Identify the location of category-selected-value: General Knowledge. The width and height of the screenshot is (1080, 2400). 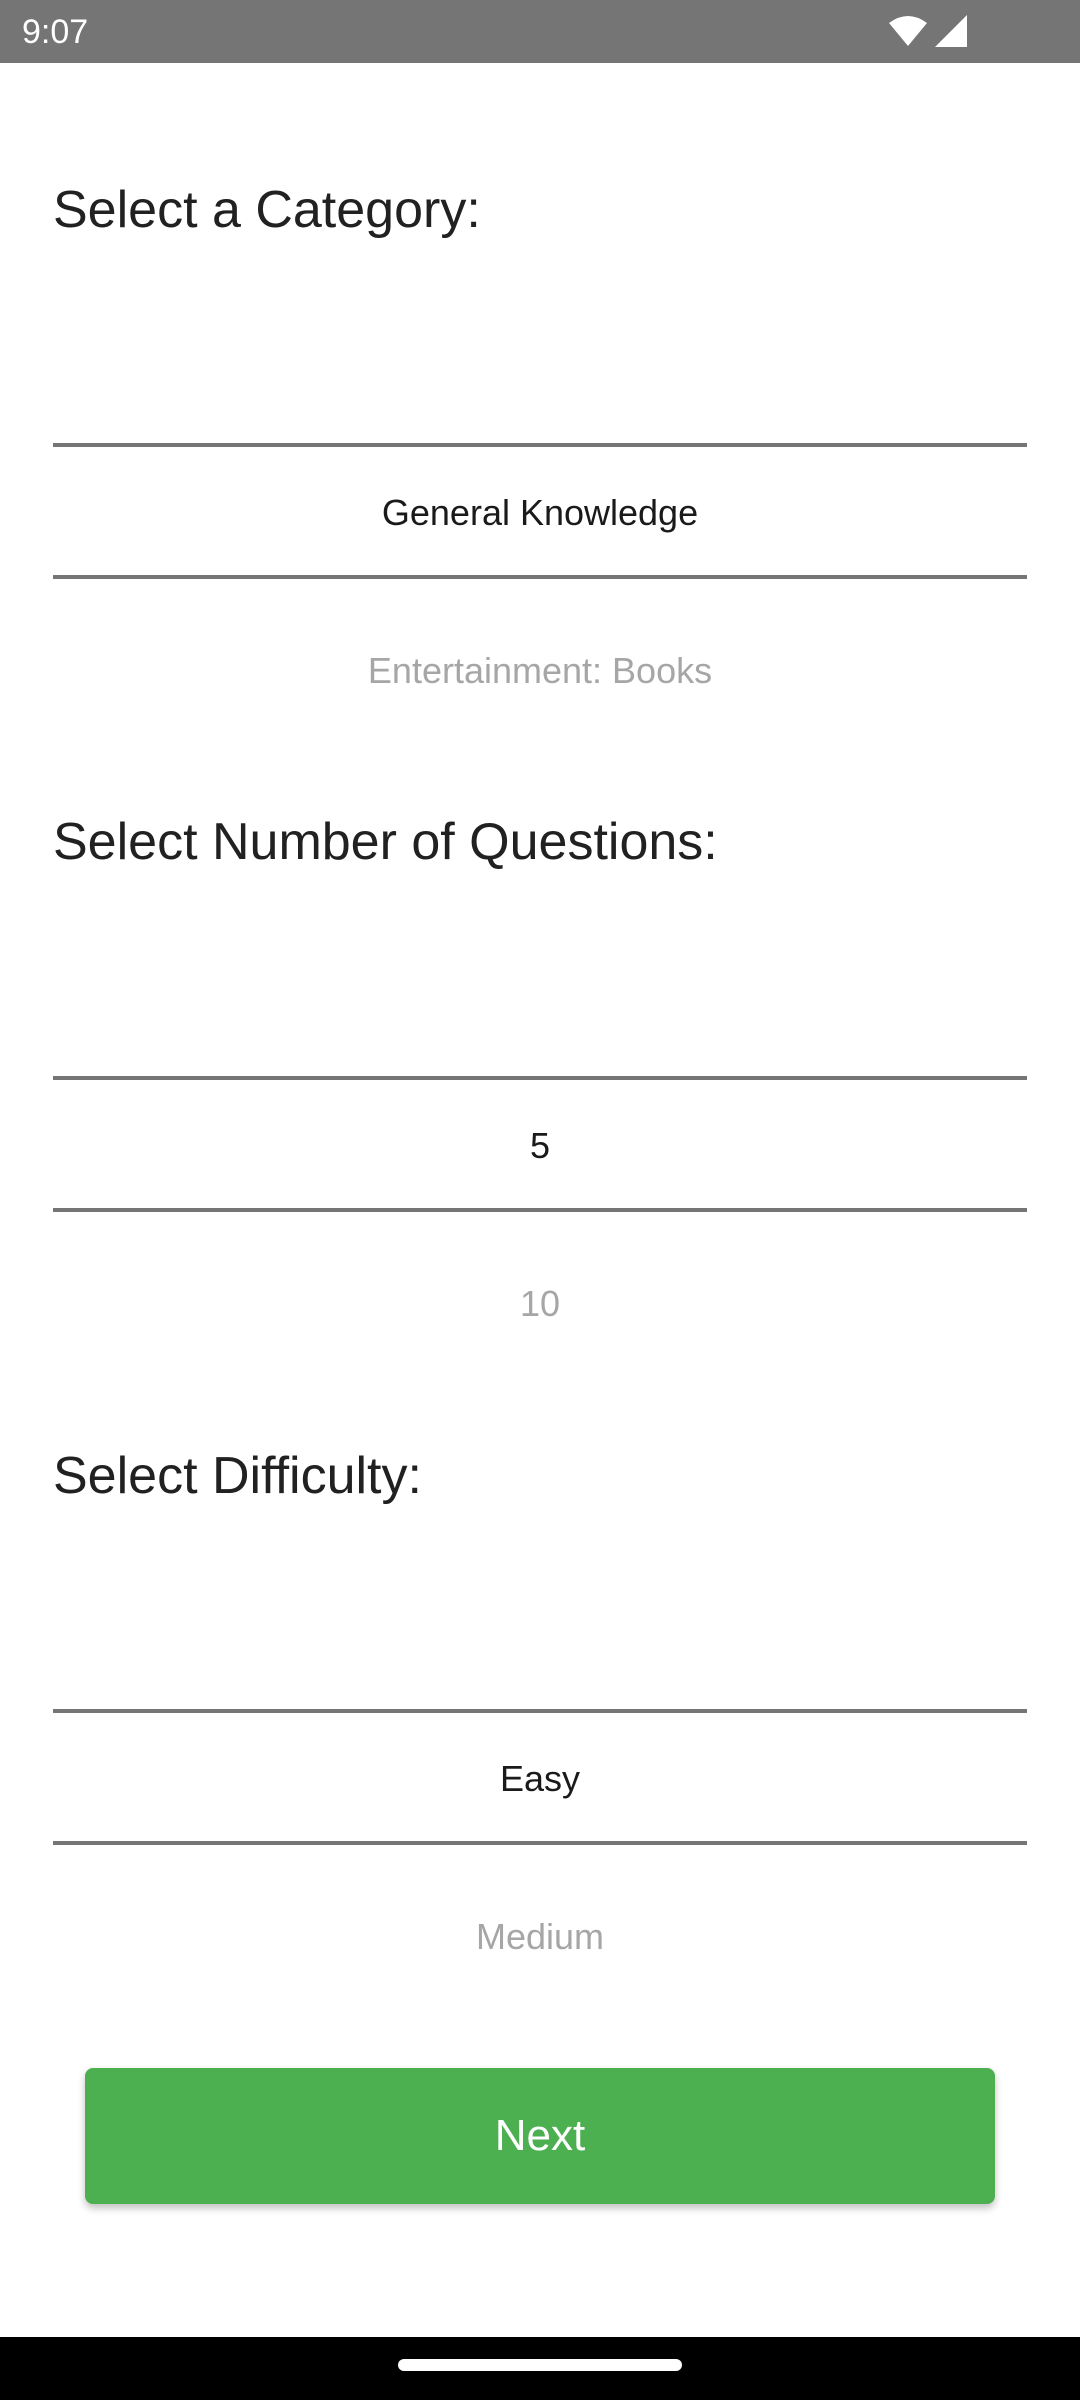
(540, 513).